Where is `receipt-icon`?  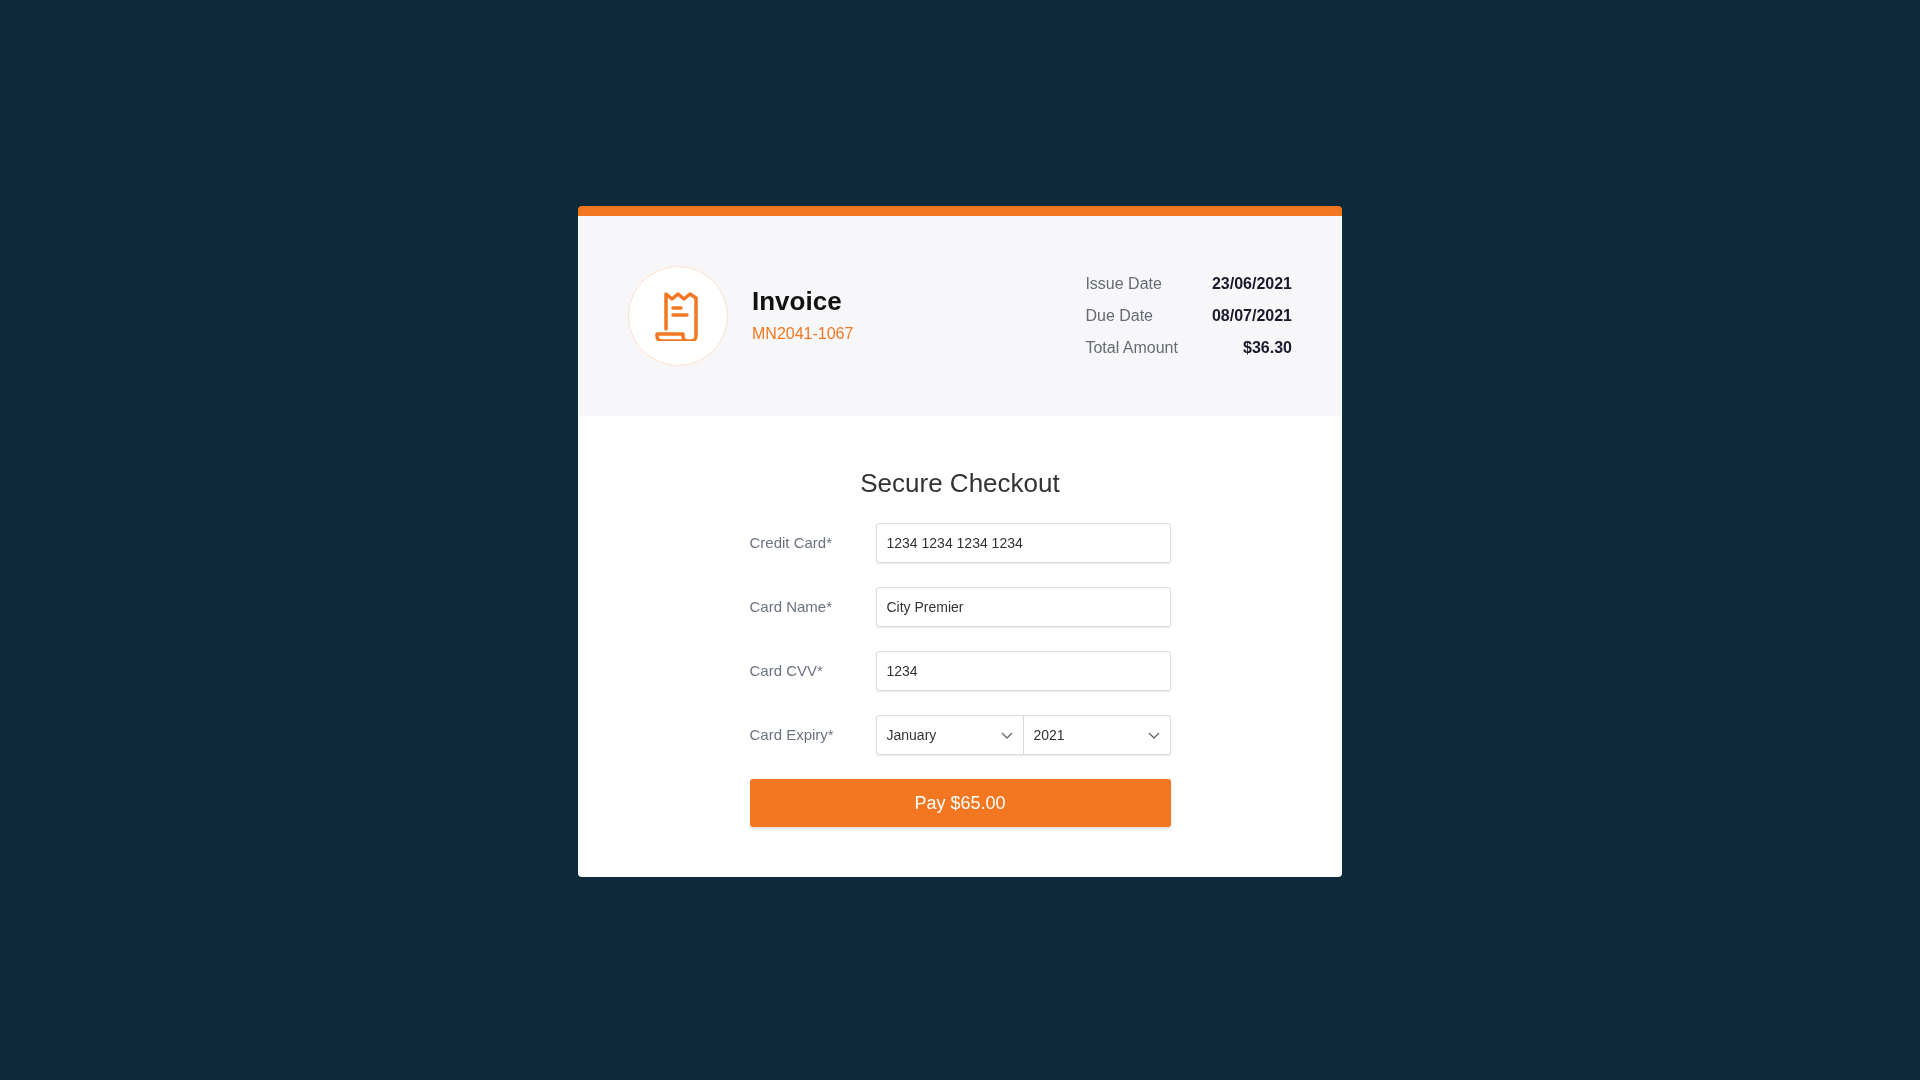 receipt-icon is located at coordinates (678, 316).